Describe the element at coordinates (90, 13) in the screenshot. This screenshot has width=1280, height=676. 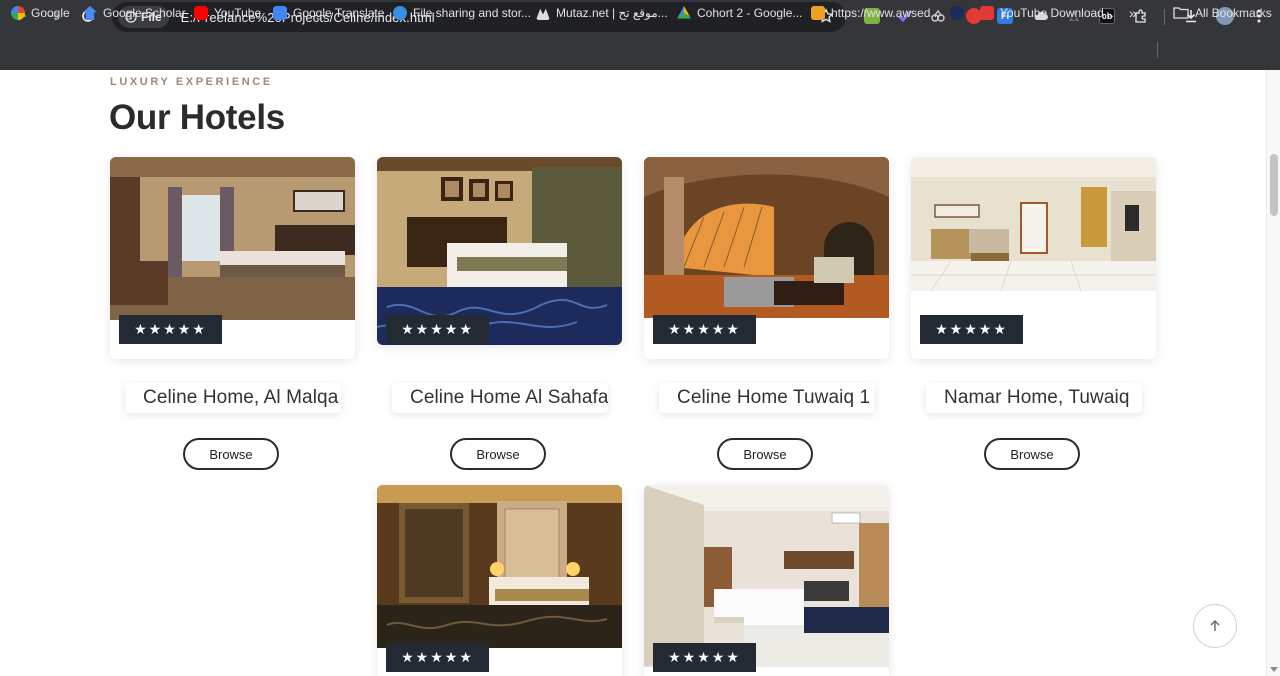
I see `scholar-icon` at that location.